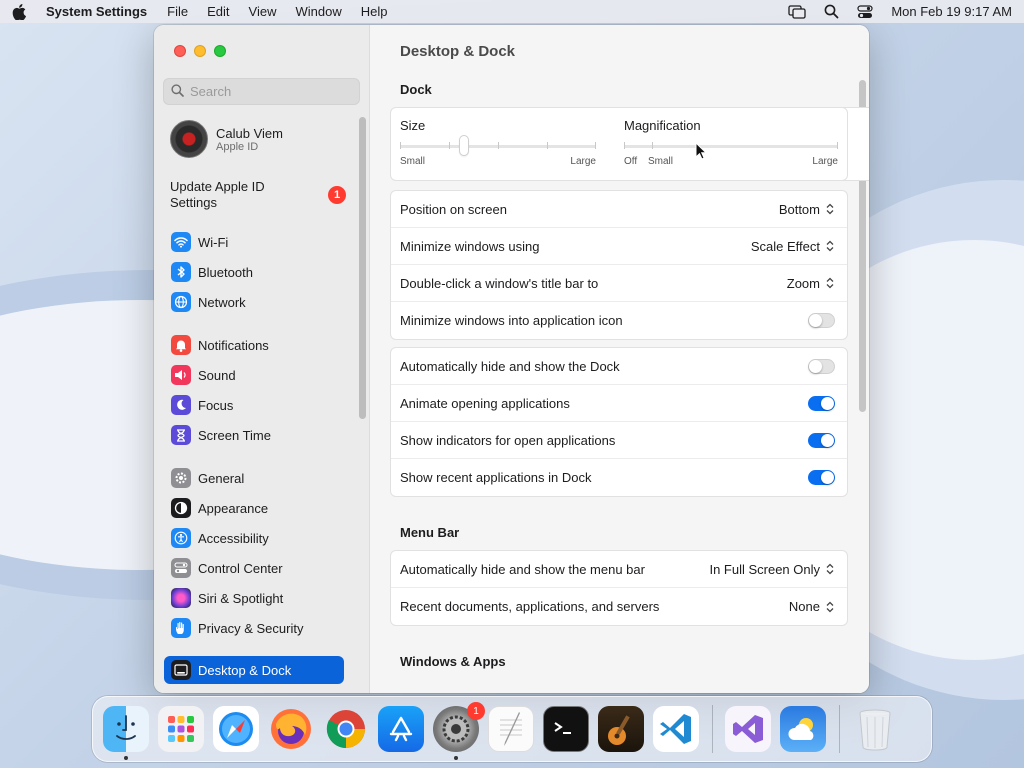 The height and width of the screenshot is (768, 1024). I want to click on sidebar-item-focus: Focus, so click(254, 405).